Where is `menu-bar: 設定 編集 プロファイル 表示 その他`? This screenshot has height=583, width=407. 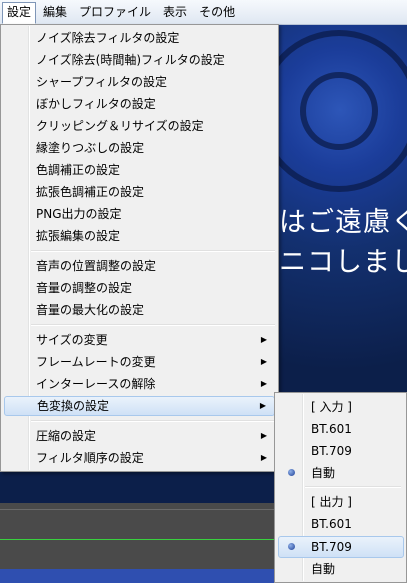 menu-bar: 設定 編集 プロファイル 表示 その他 is located at coordinates (203, 12).